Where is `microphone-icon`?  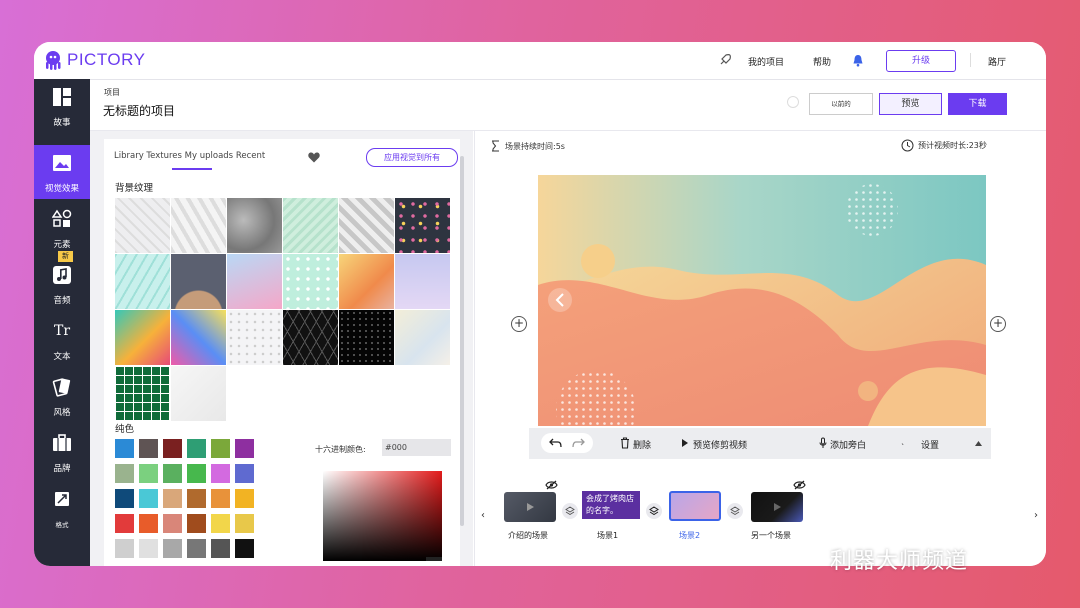
microphone-icon is located at coordinates (823, 443).